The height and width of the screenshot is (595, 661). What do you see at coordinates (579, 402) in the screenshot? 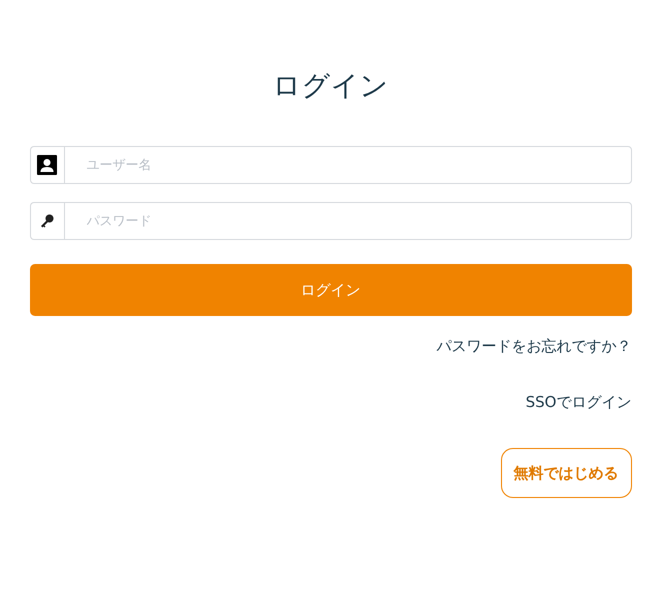
I see `sso-login-link: SSOでログイン` at bounding box center [579, 402].